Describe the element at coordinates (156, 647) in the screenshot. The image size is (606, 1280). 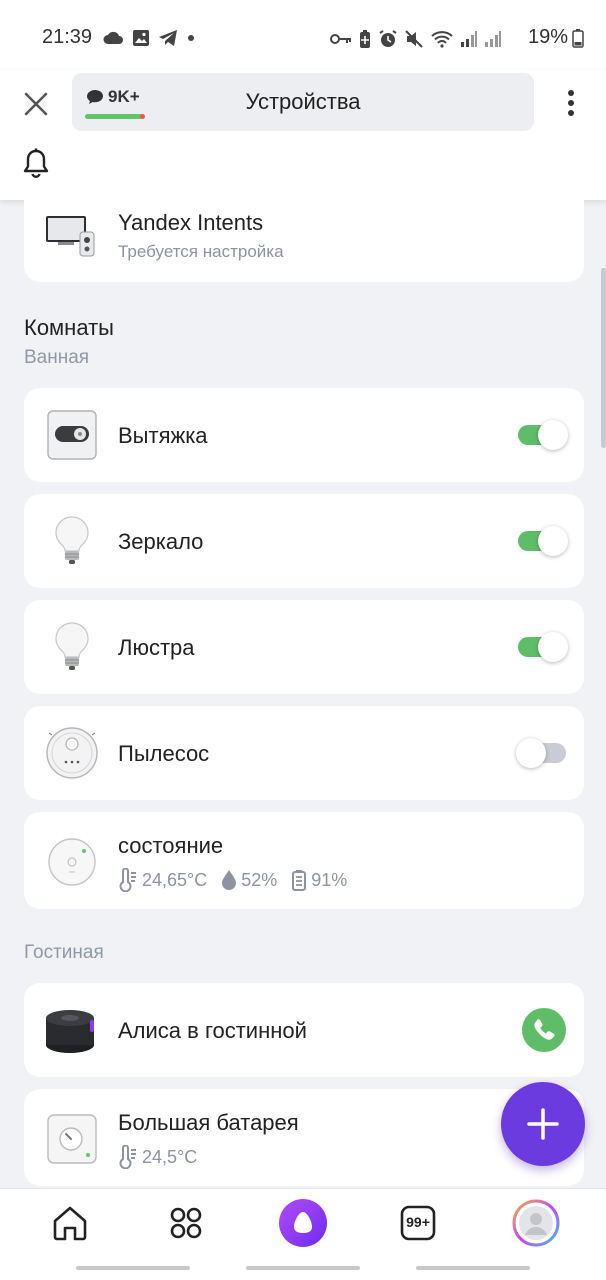
I see `device-name: Люстра` at that location.